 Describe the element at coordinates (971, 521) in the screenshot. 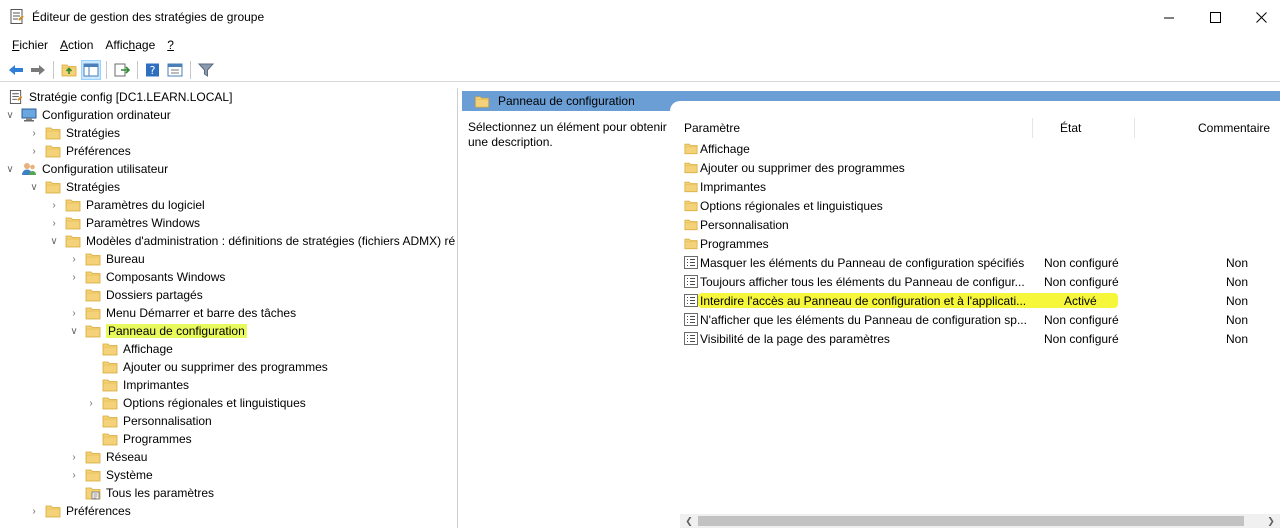

I see `scrollbar-thumb` at that location.